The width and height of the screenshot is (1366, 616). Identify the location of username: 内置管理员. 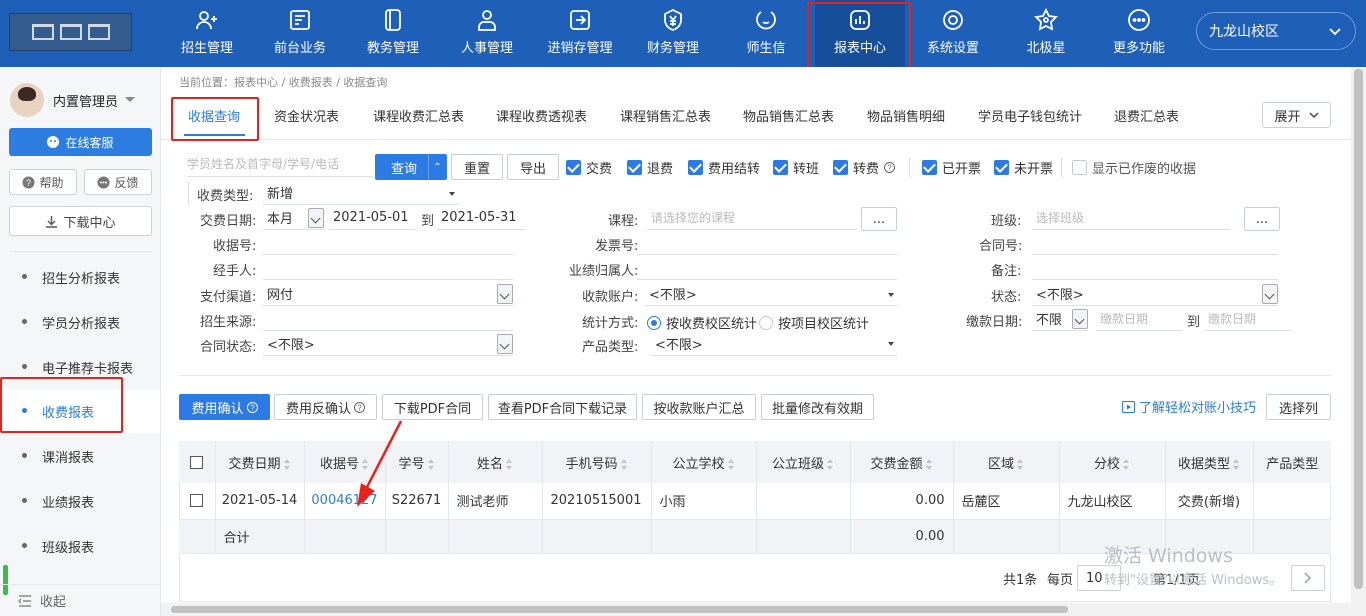
(85, 100).